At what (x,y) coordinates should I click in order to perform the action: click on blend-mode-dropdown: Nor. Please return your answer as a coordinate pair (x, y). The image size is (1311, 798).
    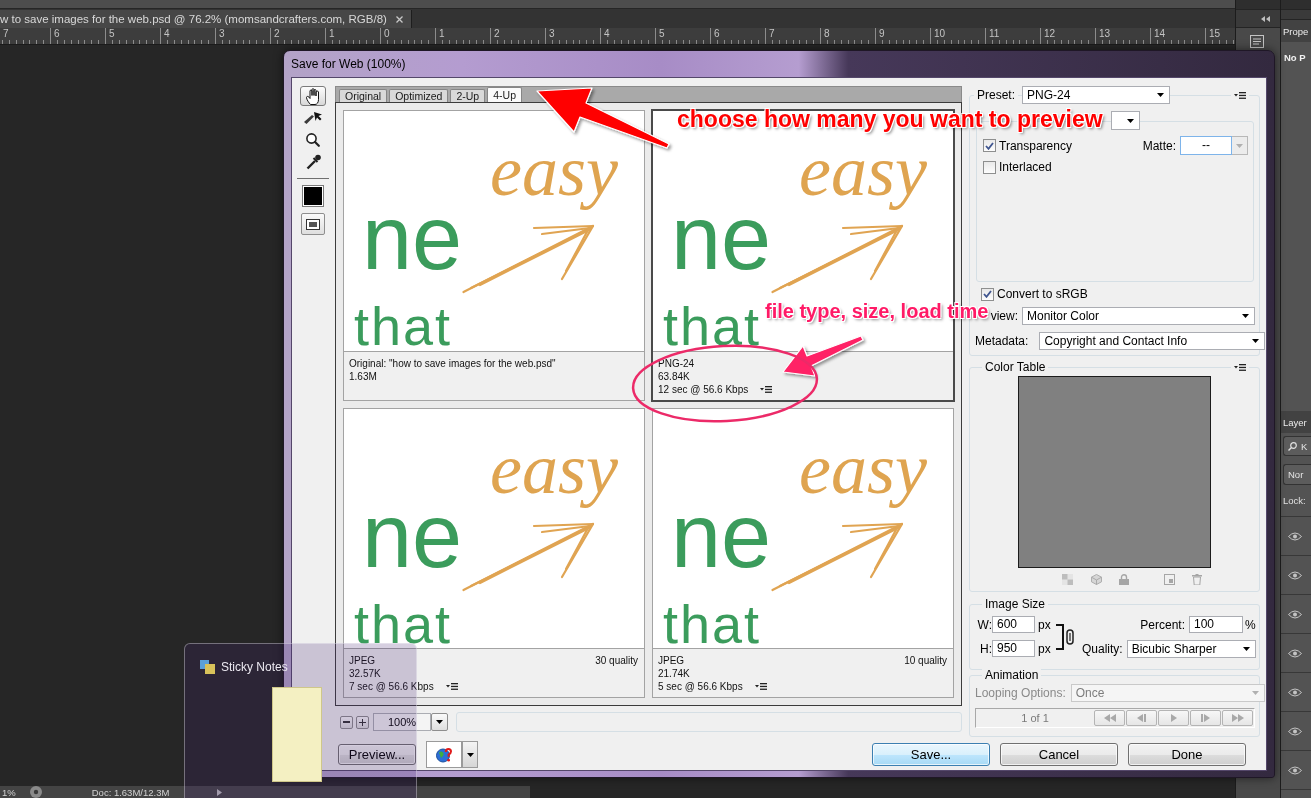
    Looking at the image, I should click on (1297, 474).